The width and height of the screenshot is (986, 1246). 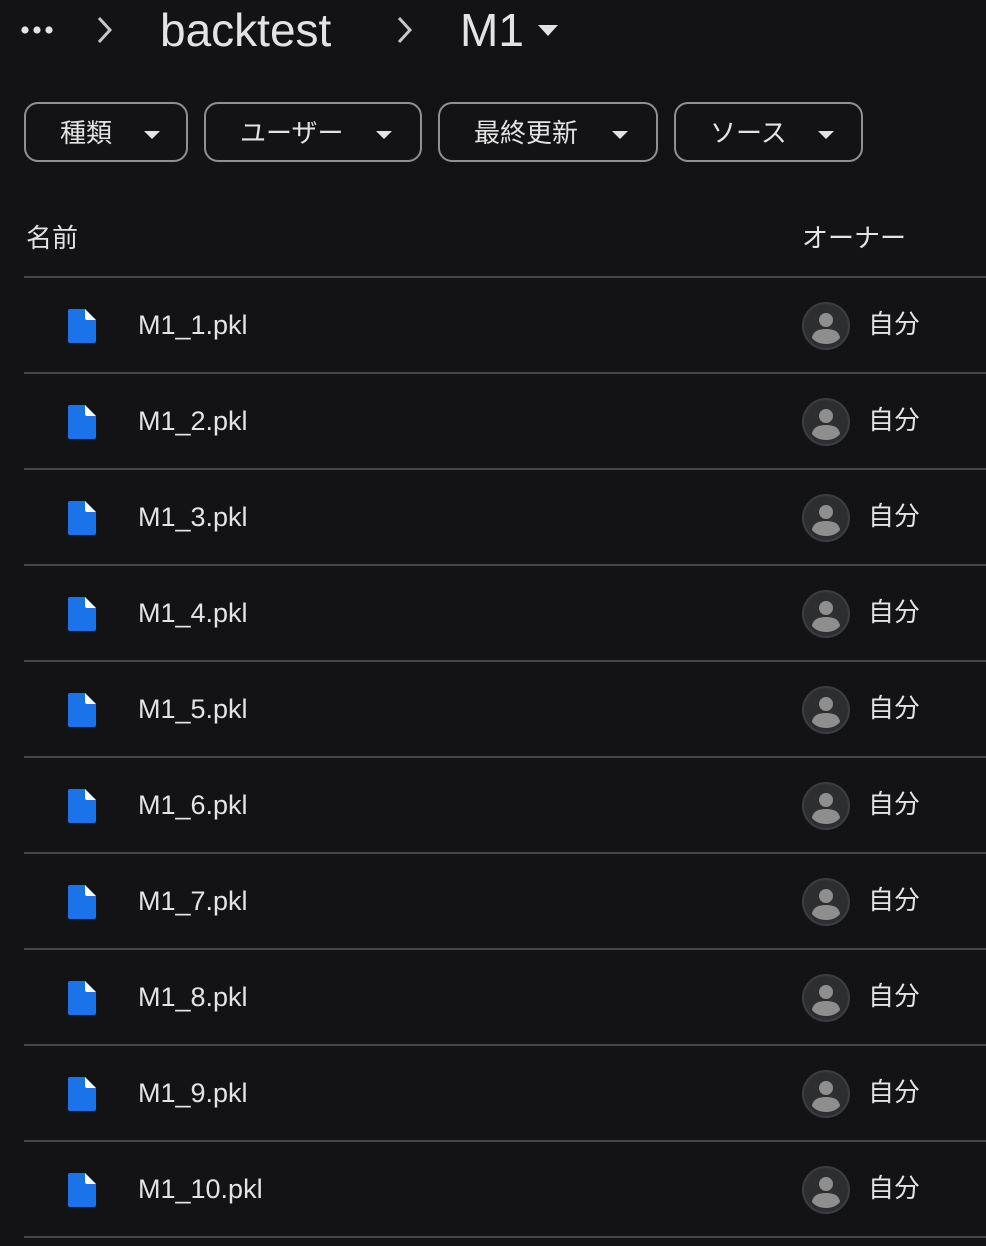 What do you see at coordinates (193, 613) in the screenshot?
I see `file-name: M1_4.pkl` at bounding box center [193, 613].